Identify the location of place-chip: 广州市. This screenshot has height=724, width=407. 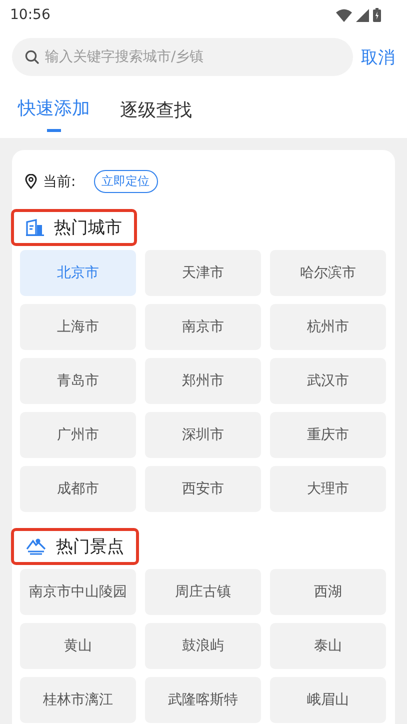
(78, 435).